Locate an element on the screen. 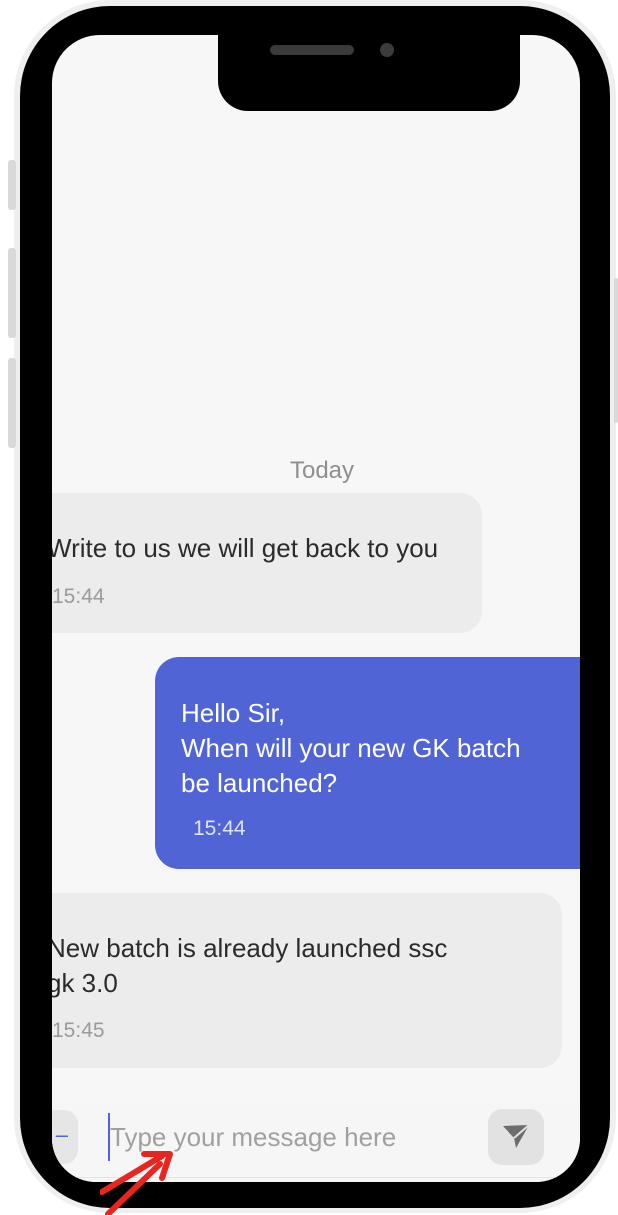 The height and width of the screenshot is (1215, 618). attach-icon: – is located at coordinates (61, 1134).